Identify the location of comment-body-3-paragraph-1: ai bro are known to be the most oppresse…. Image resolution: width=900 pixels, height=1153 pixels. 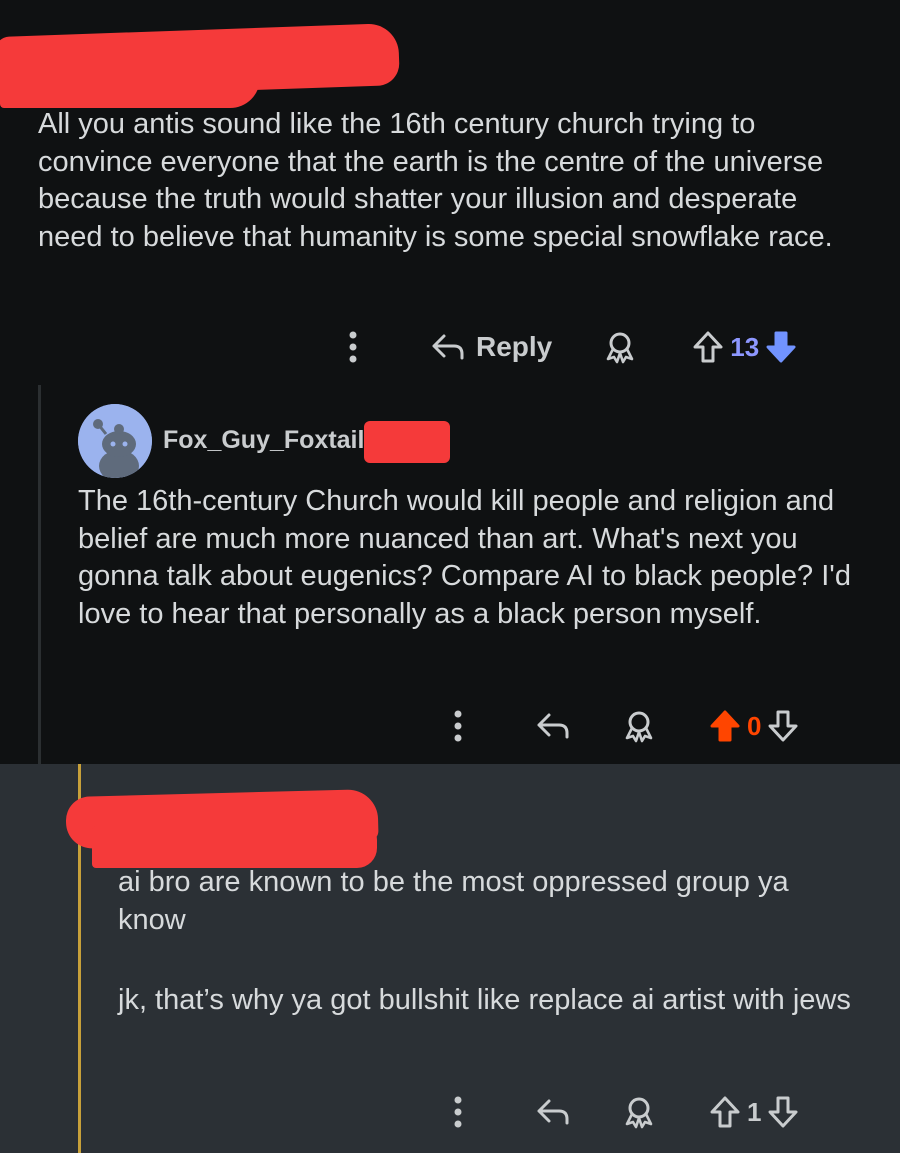
(453, 901).